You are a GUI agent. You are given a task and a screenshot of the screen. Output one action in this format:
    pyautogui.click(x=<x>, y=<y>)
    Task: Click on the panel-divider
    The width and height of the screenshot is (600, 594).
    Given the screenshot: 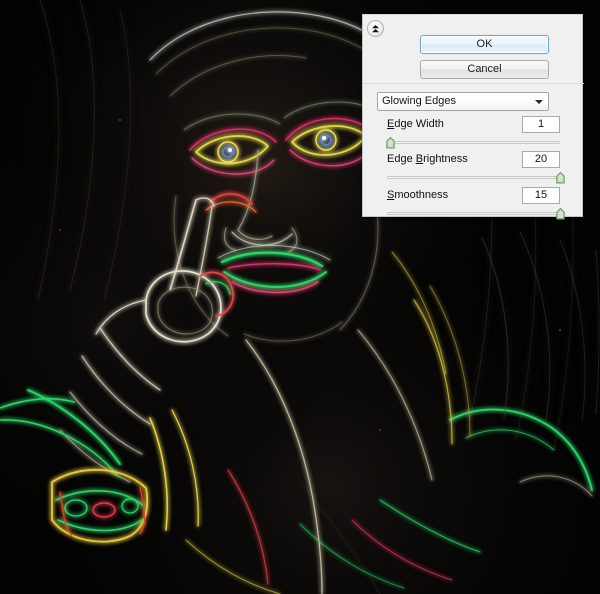 What is the action you would take?
    pyautogui.click(x=473, y=83)
    